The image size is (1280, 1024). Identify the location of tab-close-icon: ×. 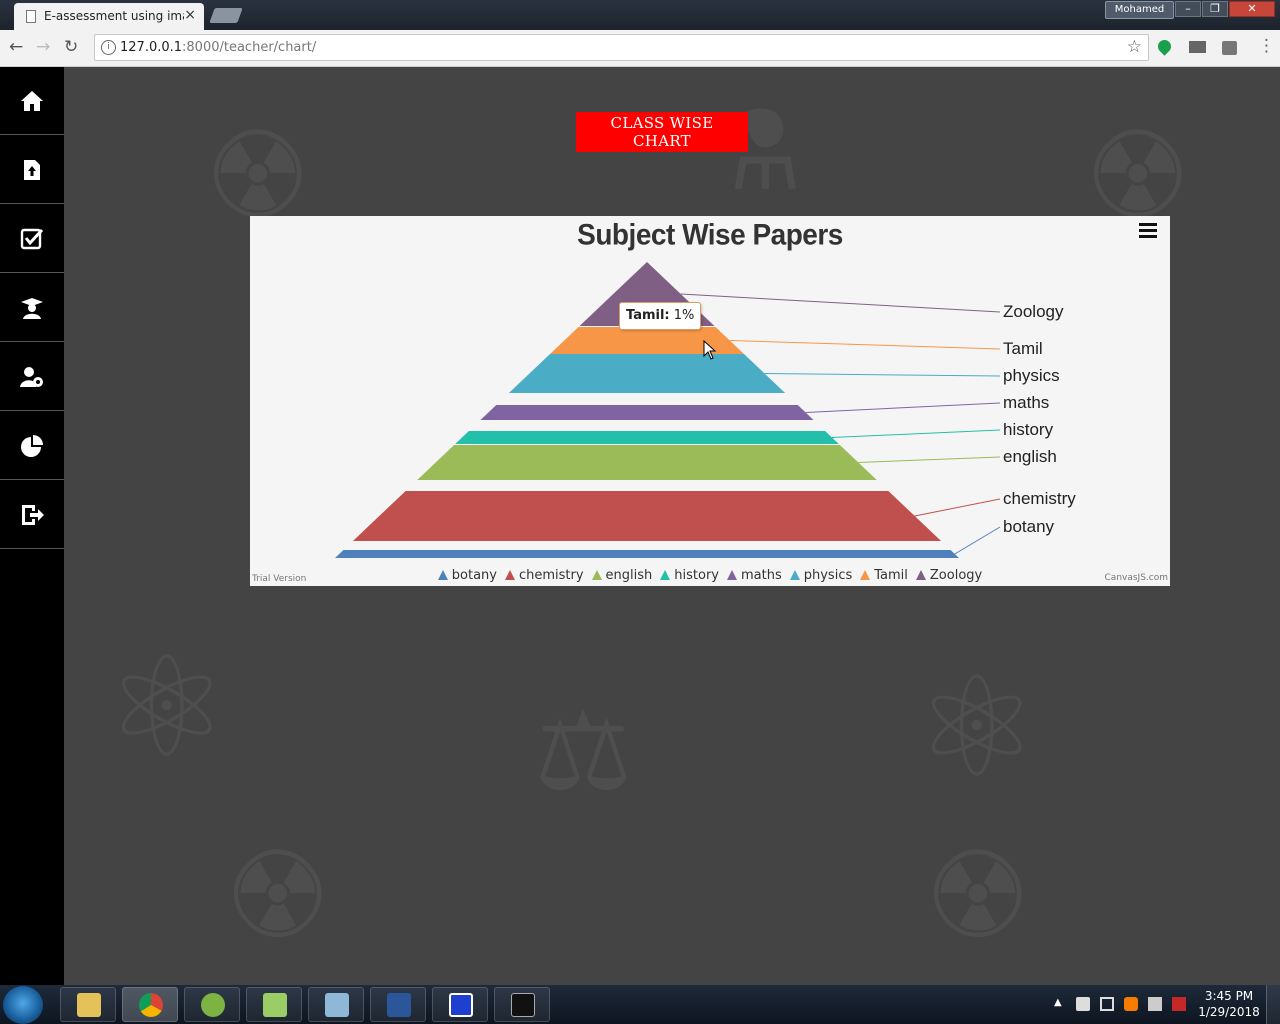
(190, 15).